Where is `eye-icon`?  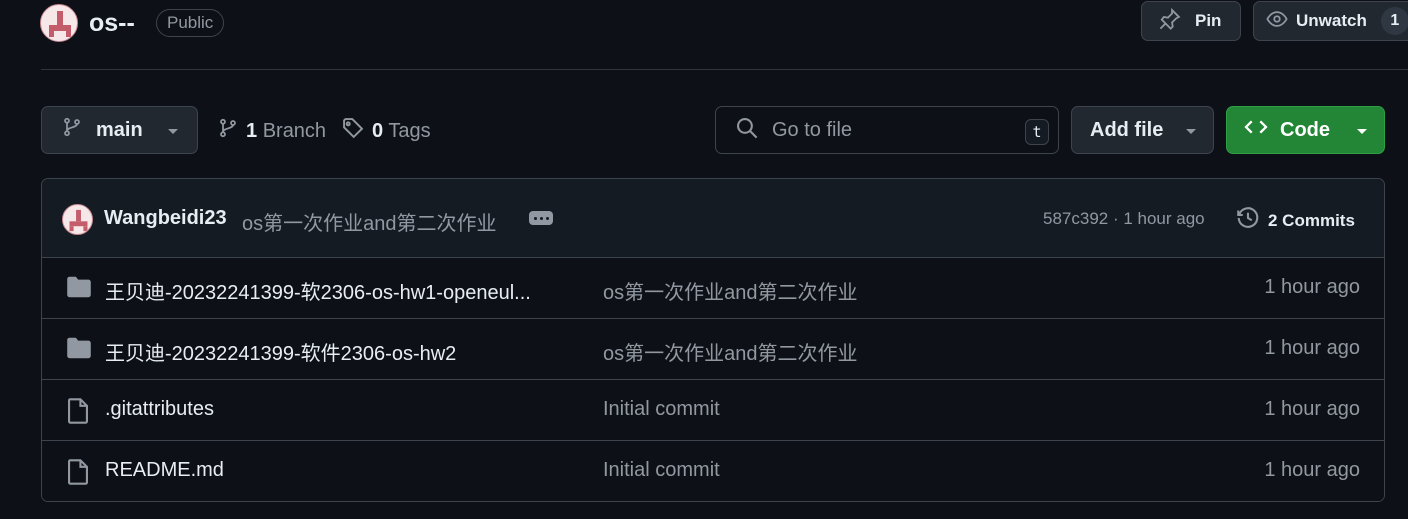
eye-icon is located at coordinates (1277, 21).